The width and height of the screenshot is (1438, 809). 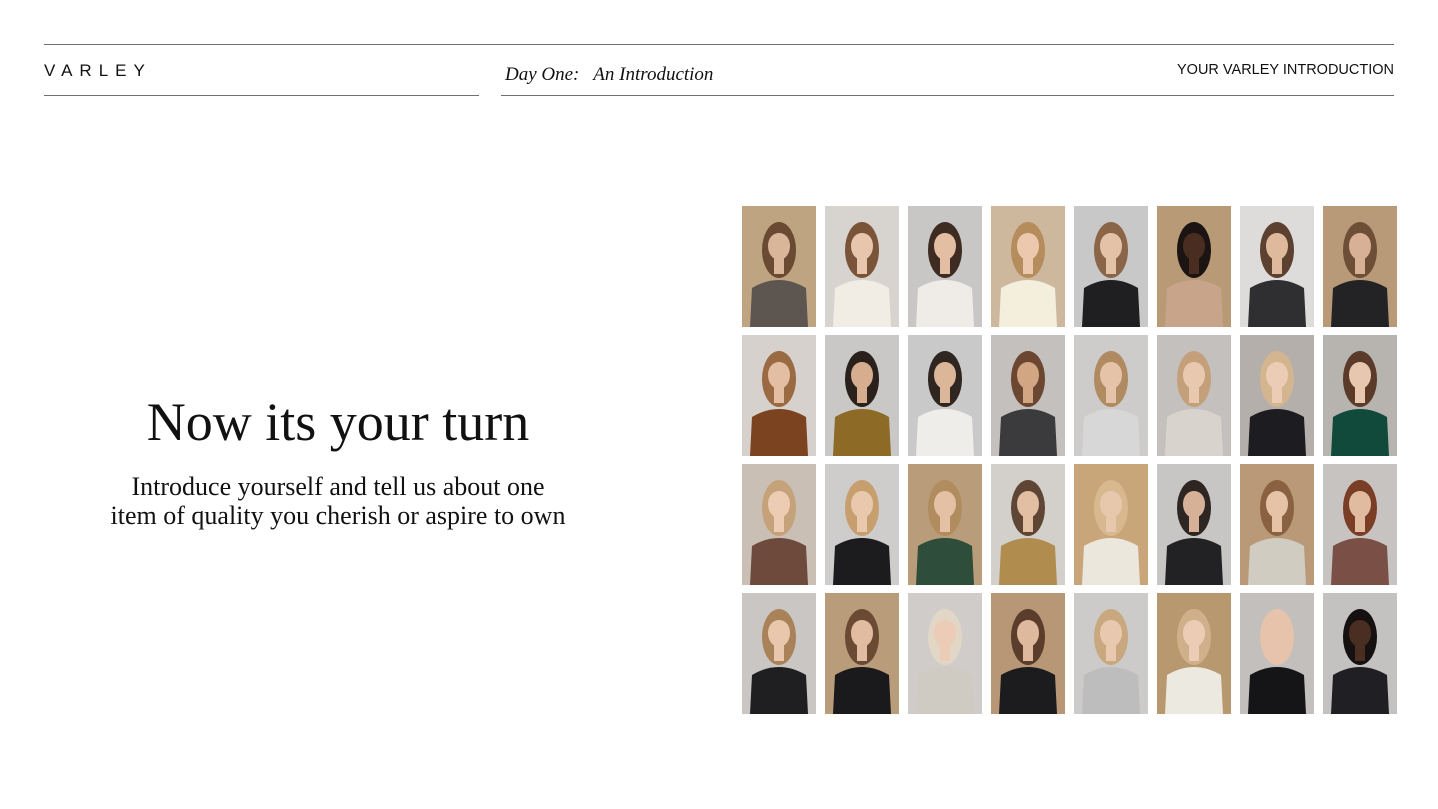 What do you see at coordinates (1285, 70) in the screenshot?
I see `section-tag: YOUR VARLEY INTRODUCTION` at bounding box center [1285, 70].